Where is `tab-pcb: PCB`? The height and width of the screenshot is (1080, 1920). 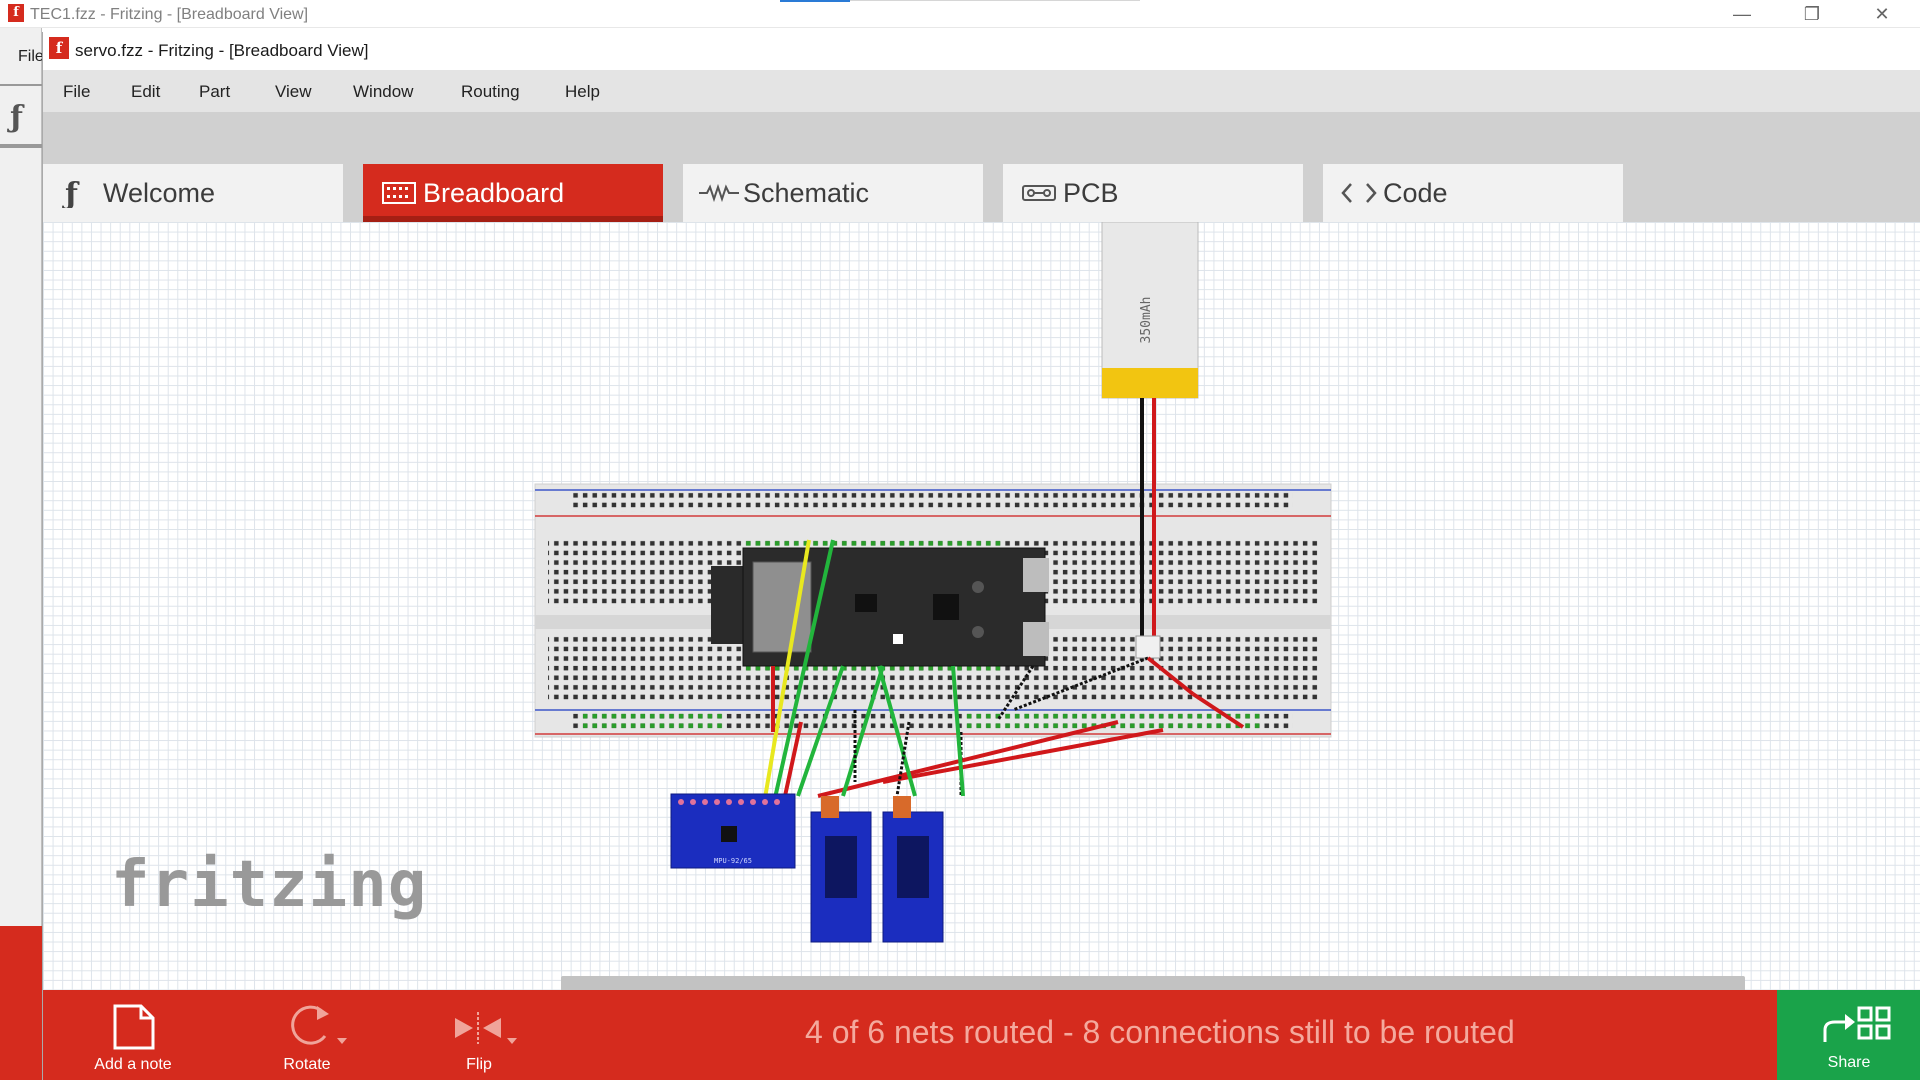 tab-pcb: PCB is located at coordinates (1153, 193).